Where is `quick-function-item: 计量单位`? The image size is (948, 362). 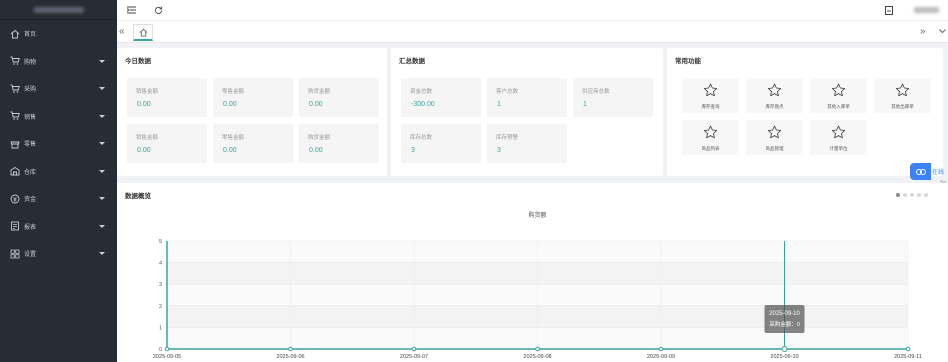
quick-function-item: 计量单位 is located at coordinates (838, 137).